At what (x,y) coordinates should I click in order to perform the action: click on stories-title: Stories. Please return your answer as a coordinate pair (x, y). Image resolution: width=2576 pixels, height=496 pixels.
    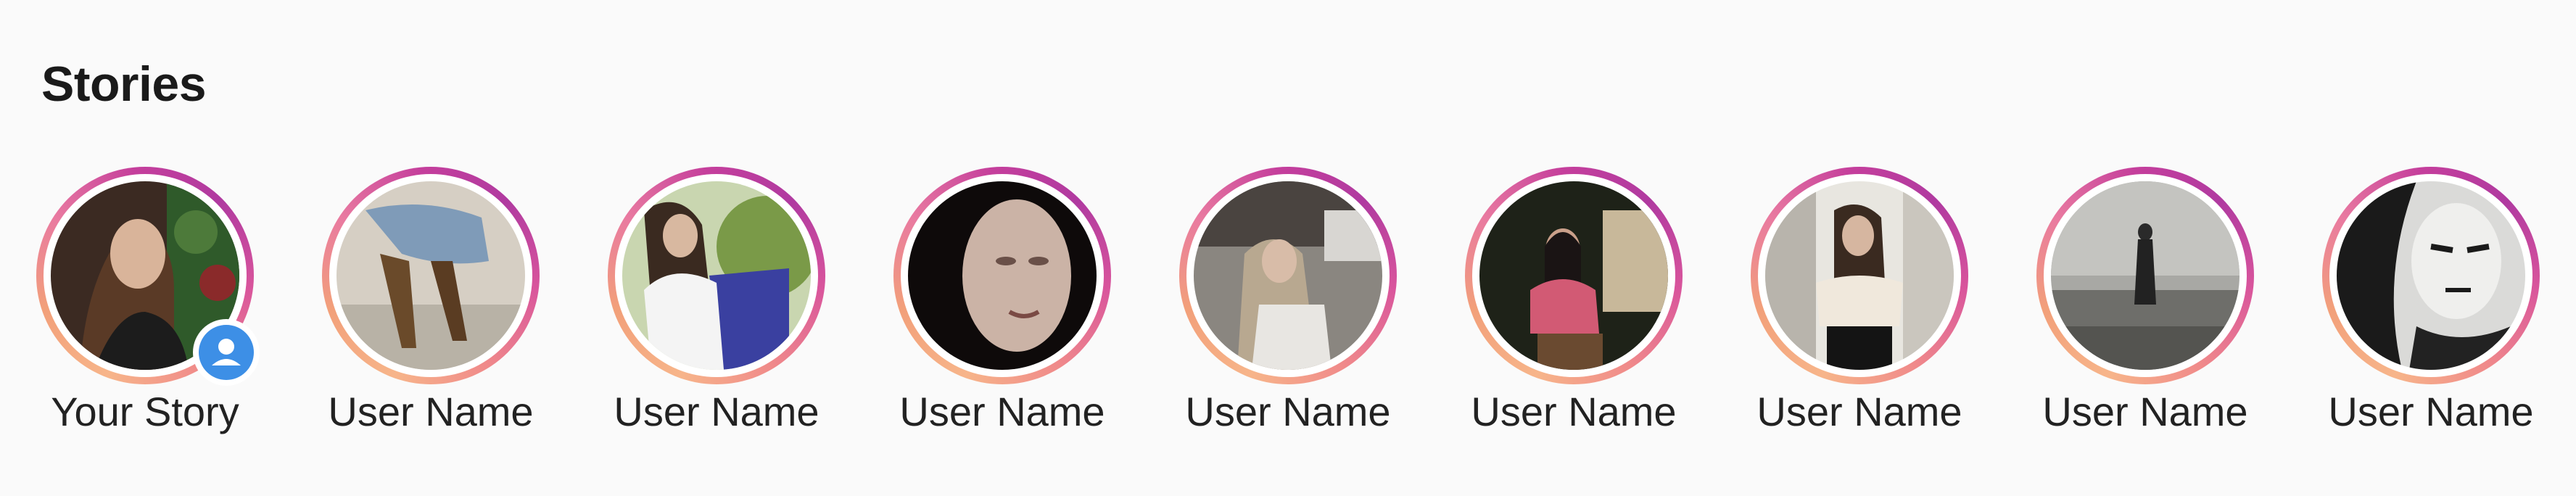
    Looking at the image, I should click on (124, 84).